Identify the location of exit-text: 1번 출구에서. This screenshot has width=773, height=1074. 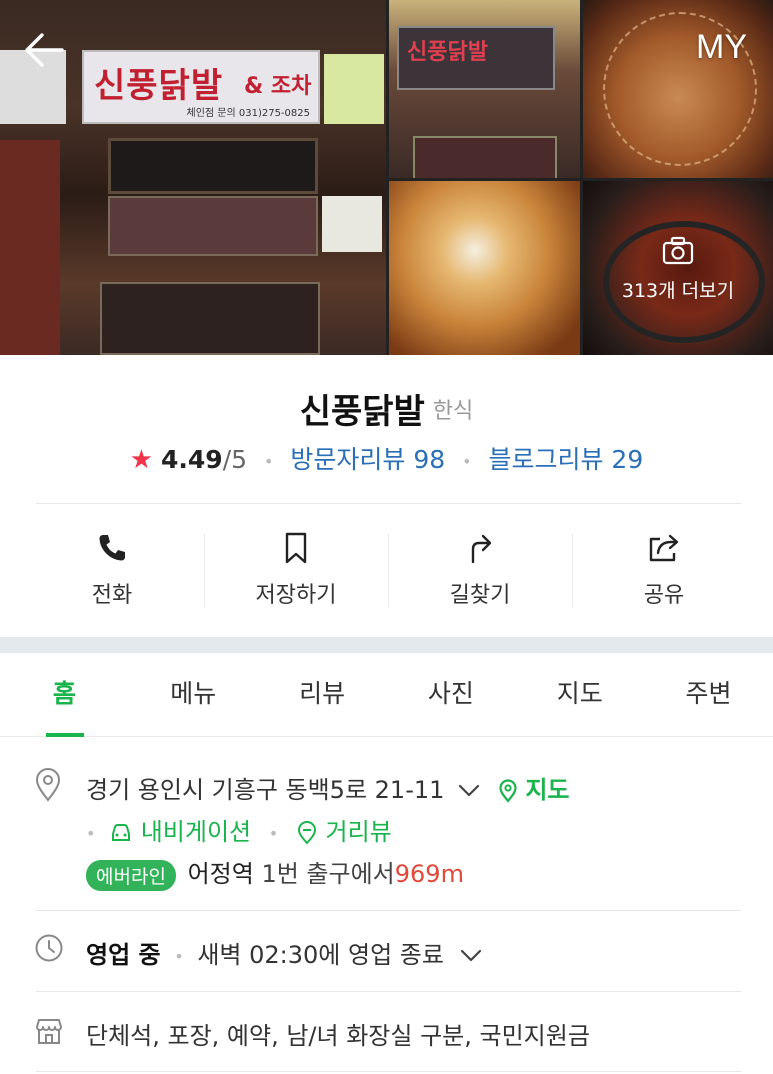
(328, 874).